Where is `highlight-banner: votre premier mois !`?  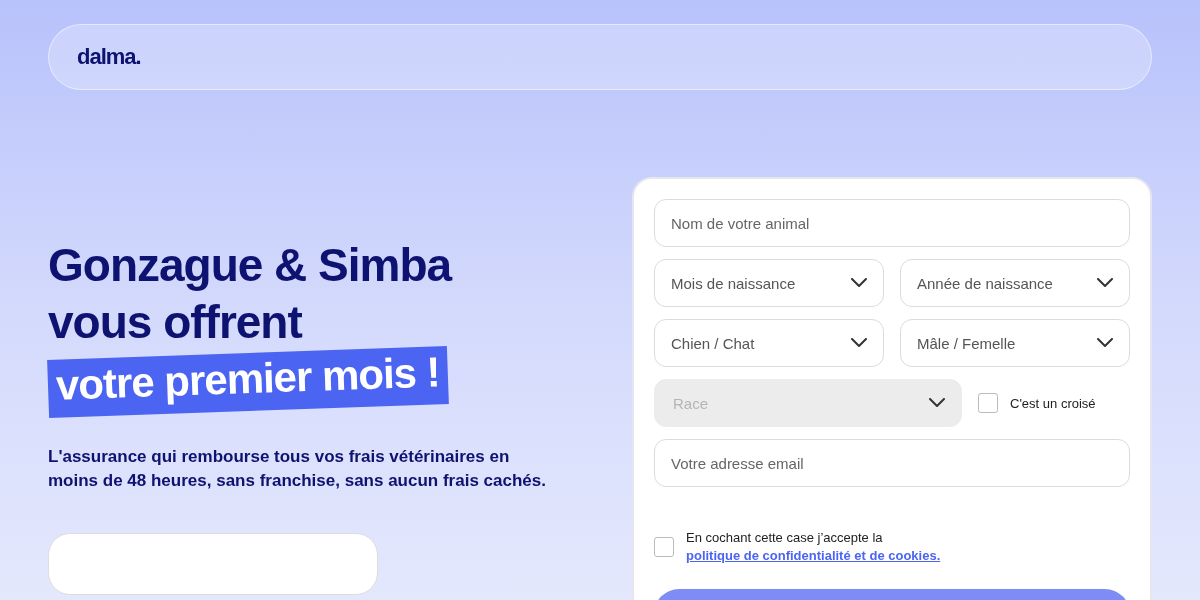 highlight-banner: votre premier mois ! is located at coordinates (248, 382).